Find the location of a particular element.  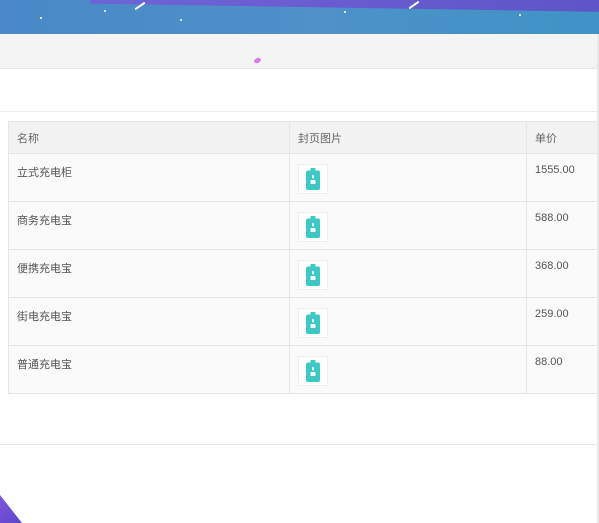

table-row: 立式充电柜 1555.00 is located at coordinates (303, 177).